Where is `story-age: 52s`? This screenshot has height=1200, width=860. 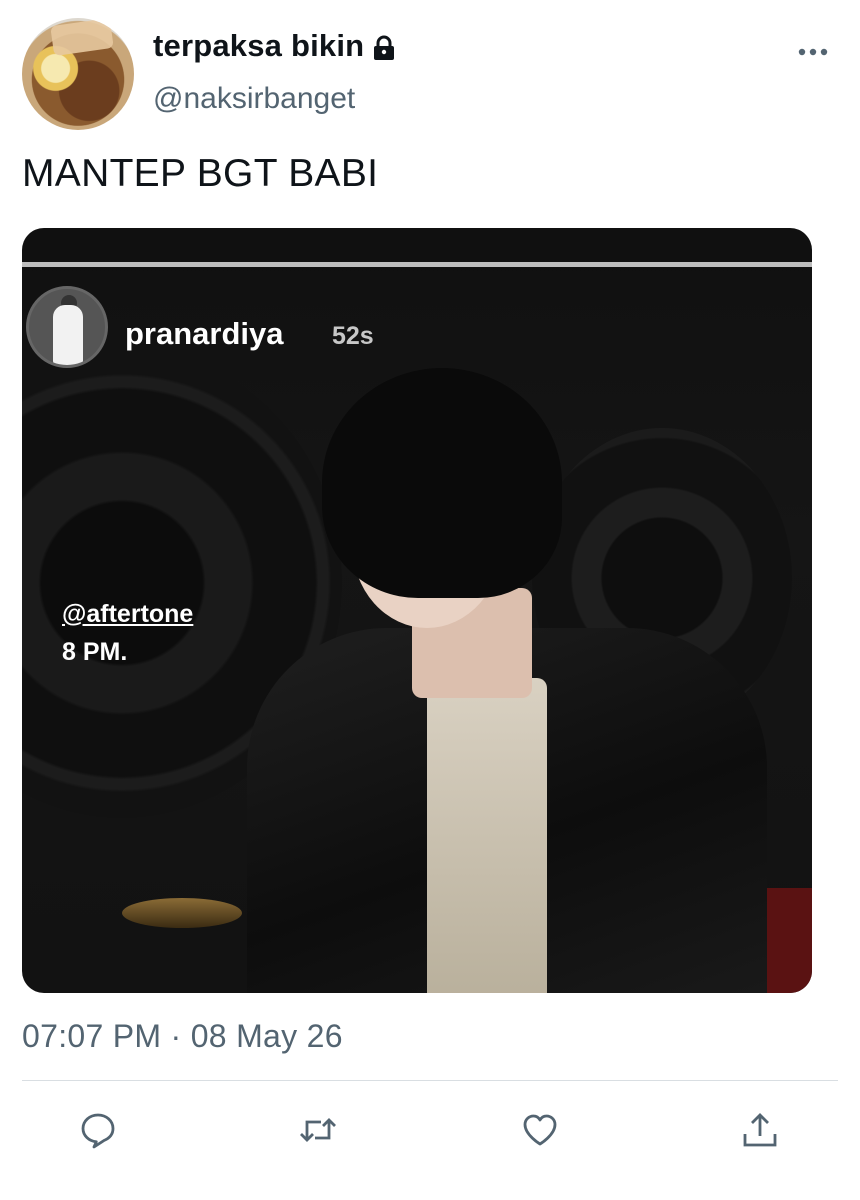 story-age: 52s is located at coordinates (353, 336).